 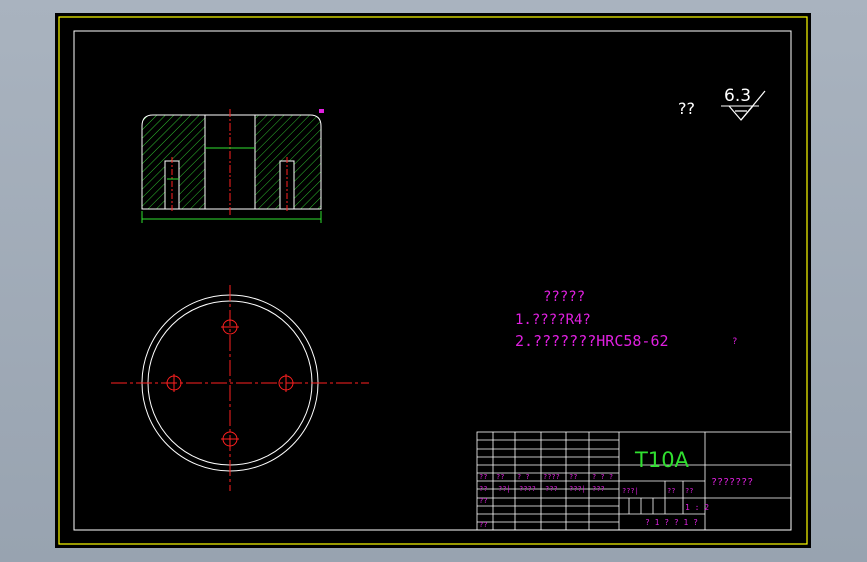 I want to click on grid-label: ? ? ?, so click(x=602, y=477).